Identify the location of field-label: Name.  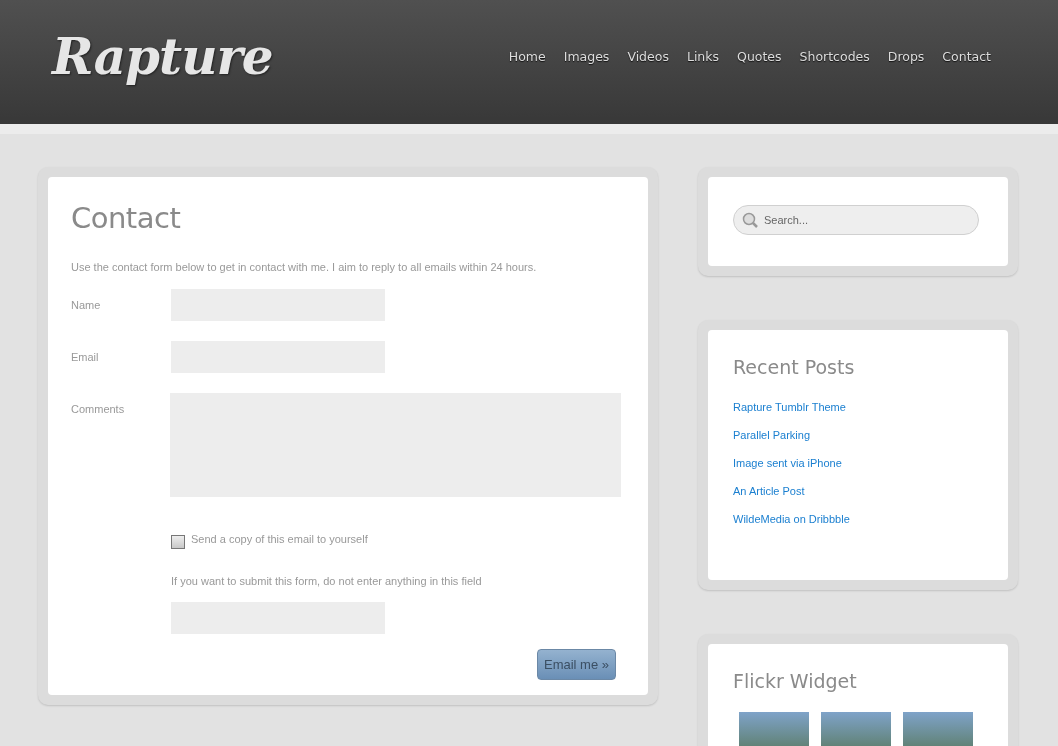
(86, 305).